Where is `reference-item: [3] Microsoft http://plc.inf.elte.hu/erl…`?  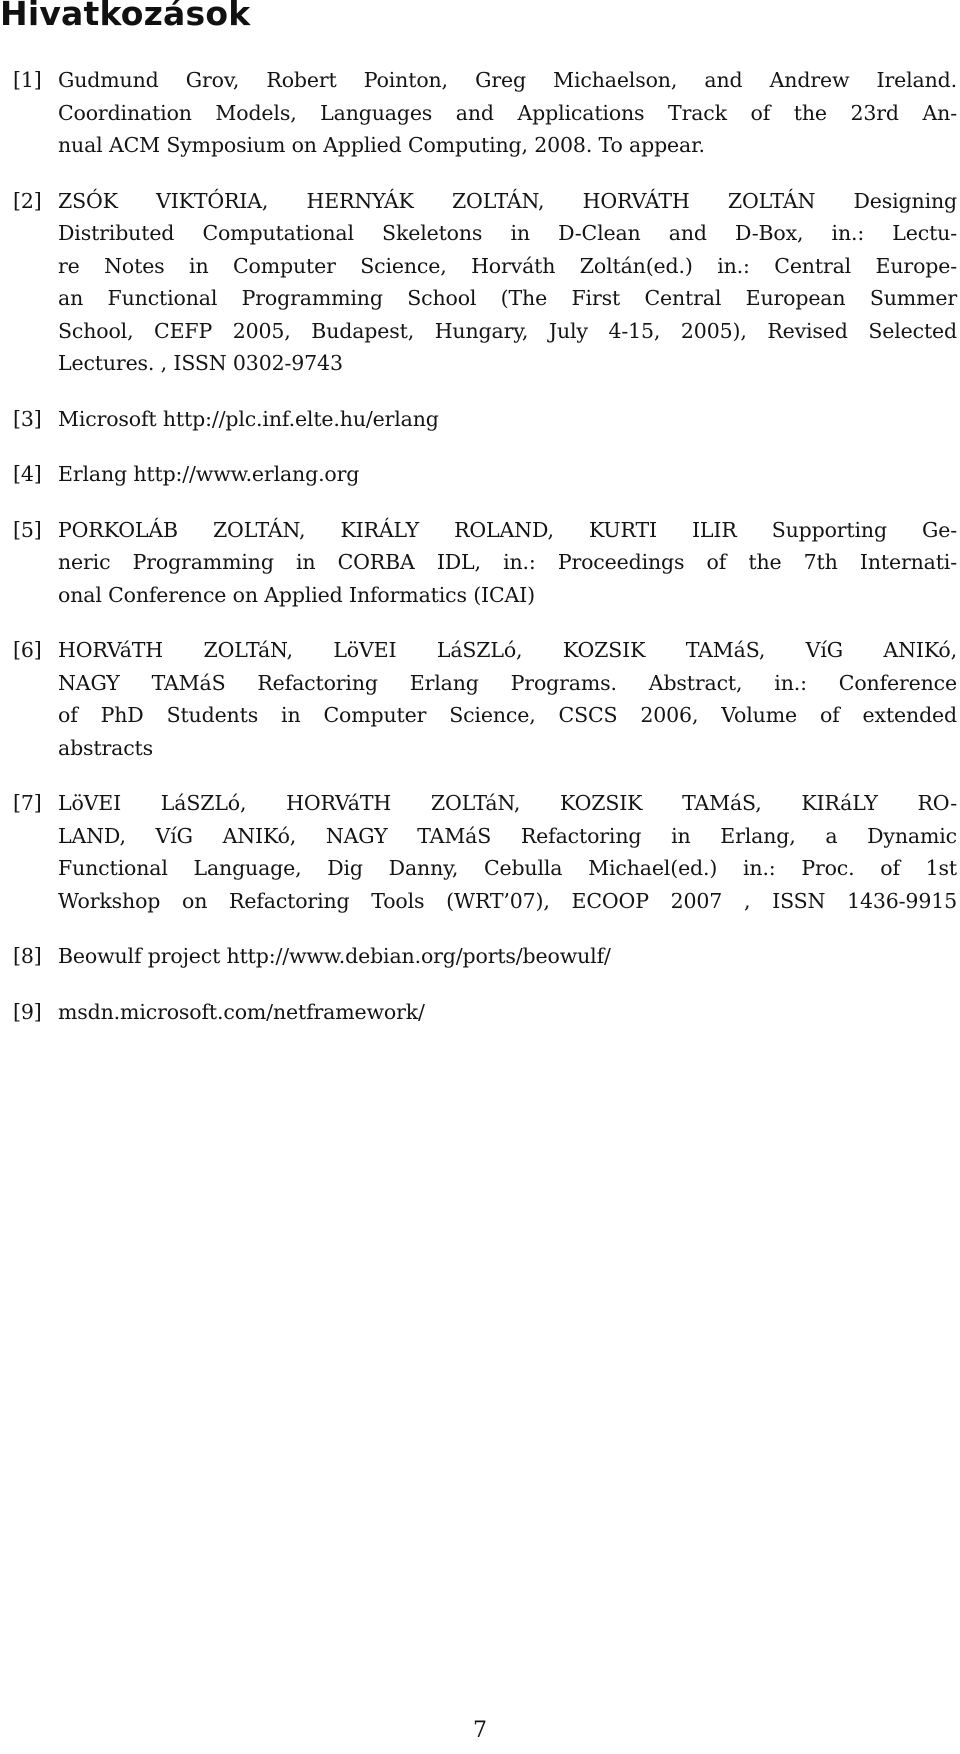
reference-item: [3] Microsoft http://plc.inf.elte.hu/erl… is located at coordinates (480, 419).